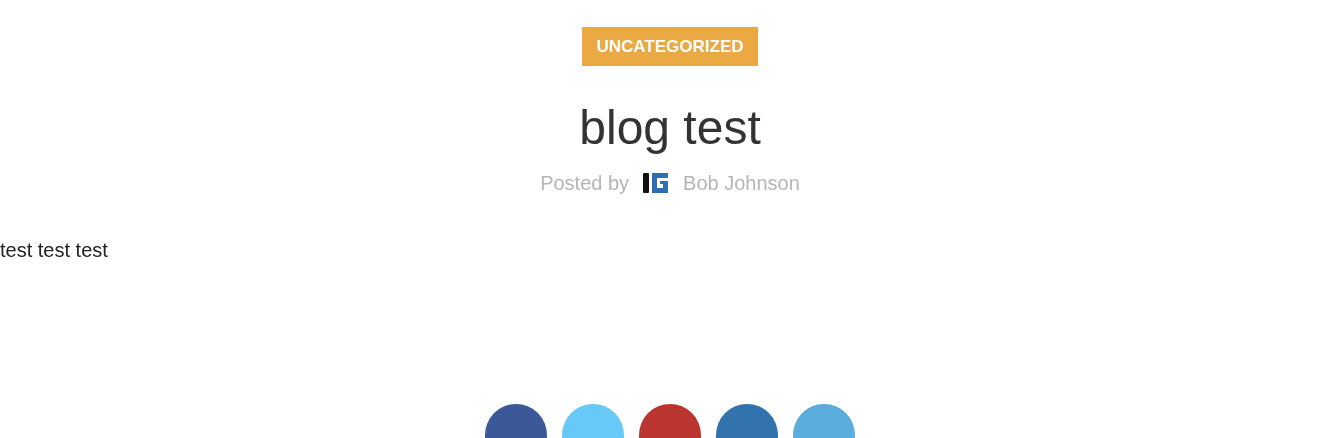 This screenshot has height=438, width=1340. I want to click on author-logo-icon, so click(656, 183).